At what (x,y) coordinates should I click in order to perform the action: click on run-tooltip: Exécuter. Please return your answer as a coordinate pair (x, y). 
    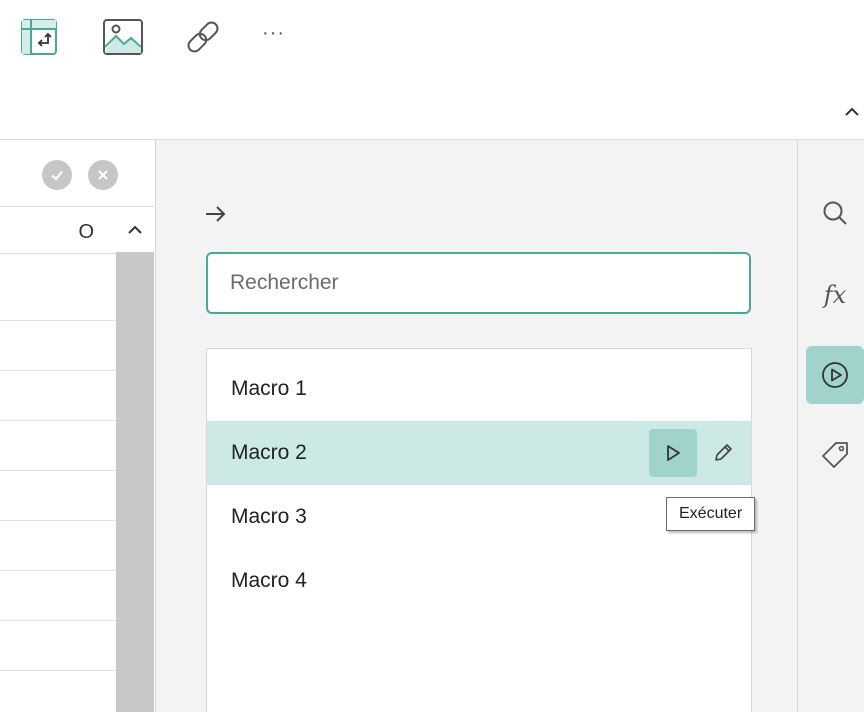
    Looking at the image, I should click on (711, 514).